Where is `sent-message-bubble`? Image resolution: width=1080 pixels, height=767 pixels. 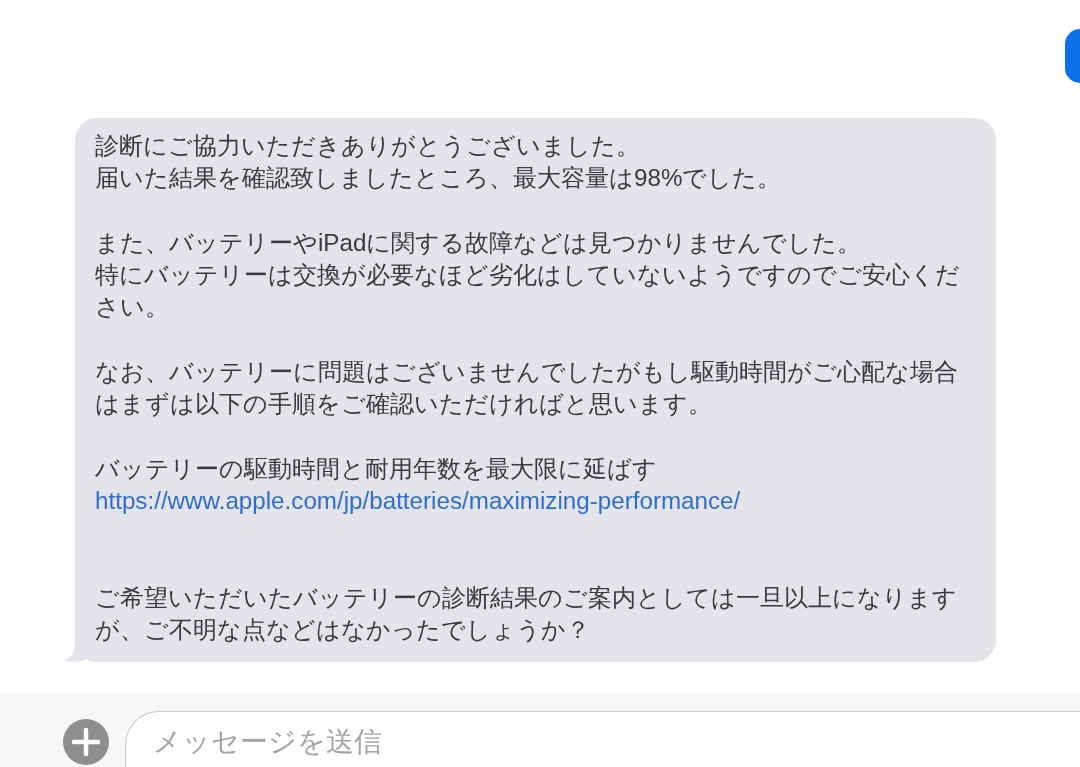
sent-message-bubble is located at coordinates (1072, 56).